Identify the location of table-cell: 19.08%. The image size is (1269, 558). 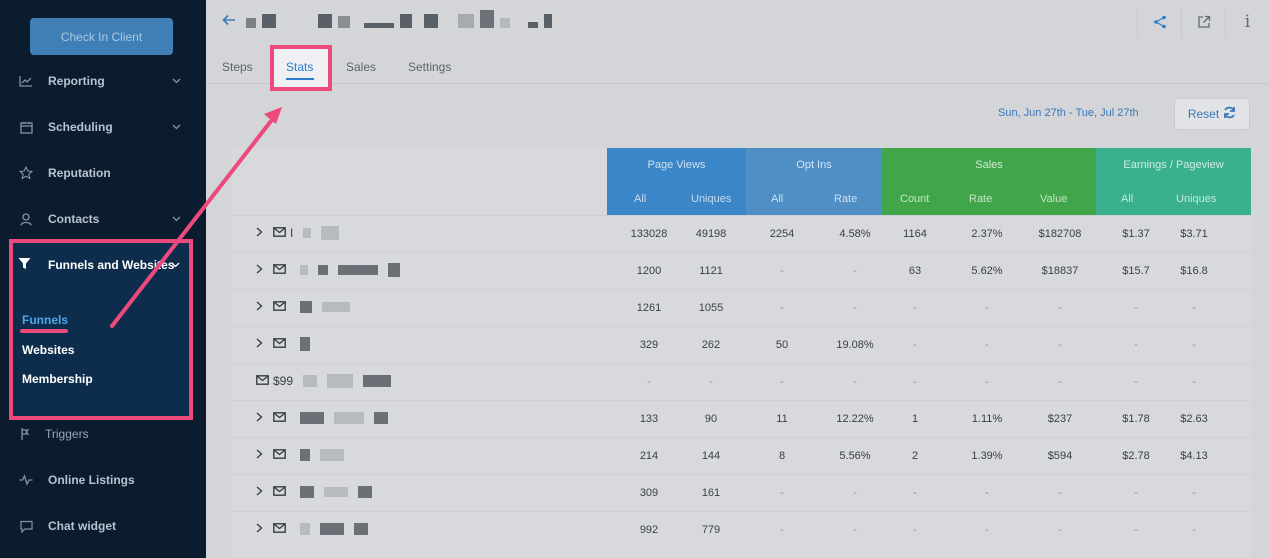
(855, 345).